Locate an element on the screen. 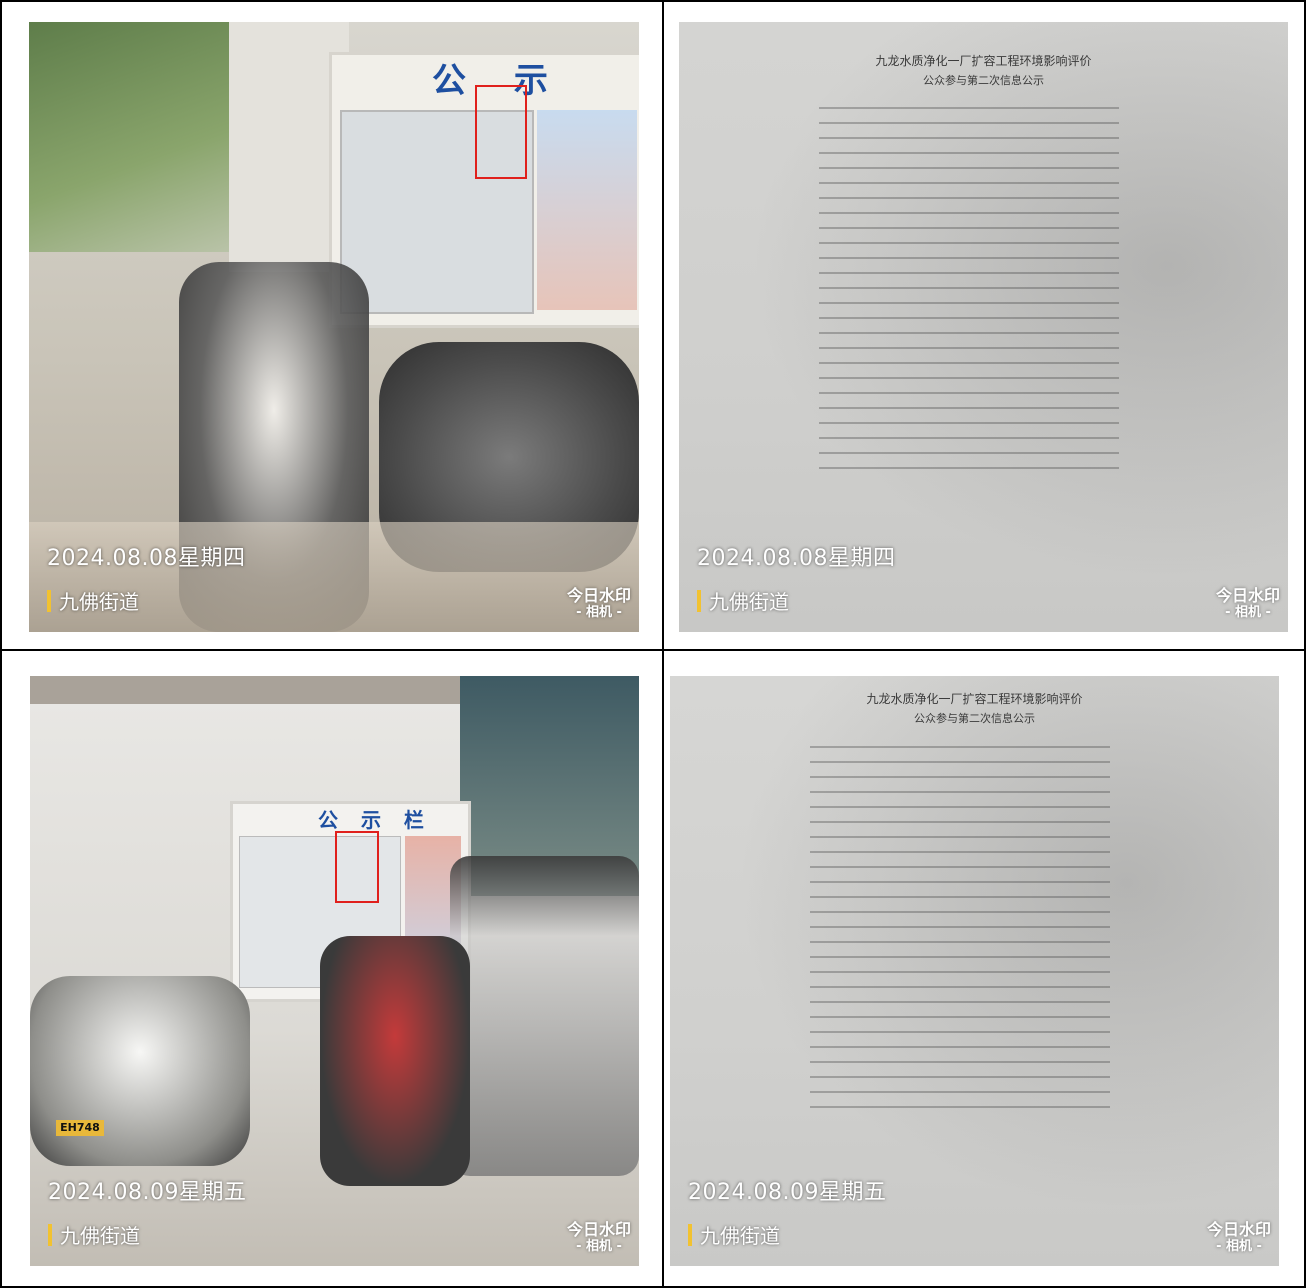 The height and width of the screenshot is (1288, 1306). table-border-left is located at coordinates (1, 644).